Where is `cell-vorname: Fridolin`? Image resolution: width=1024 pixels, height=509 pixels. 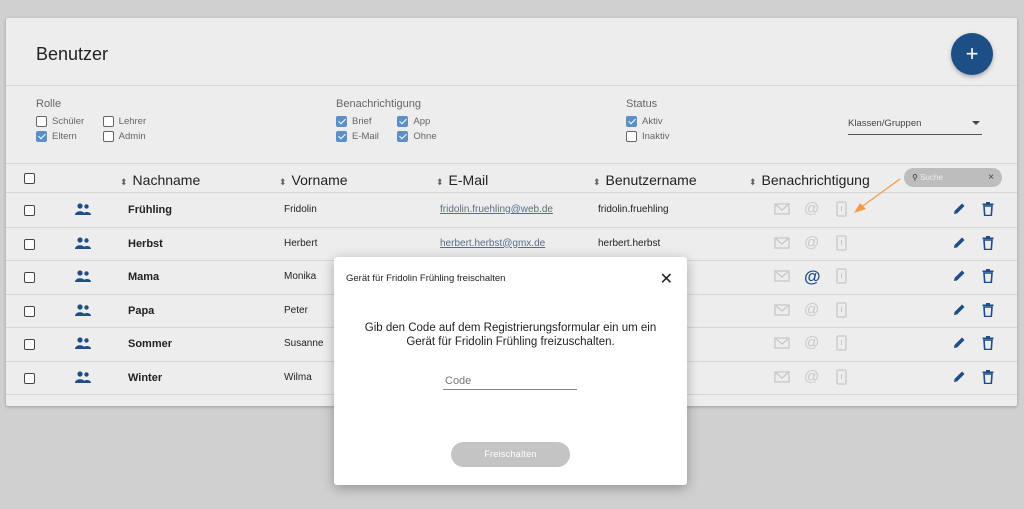 cell-vorname: Fridolin is located at coordinates (300, 209).